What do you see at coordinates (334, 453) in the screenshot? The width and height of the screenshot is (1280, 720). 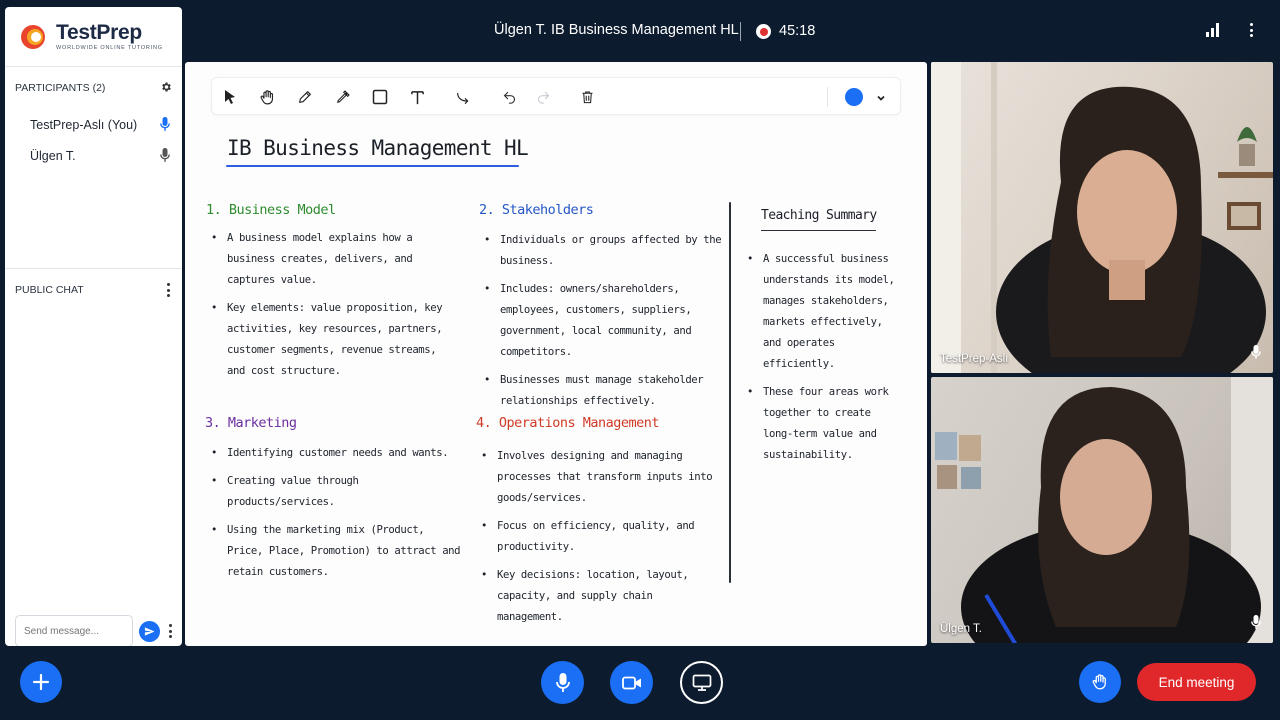 I see `list-item: Identifying customer needs and wants.` at bounding box center [334, 453].